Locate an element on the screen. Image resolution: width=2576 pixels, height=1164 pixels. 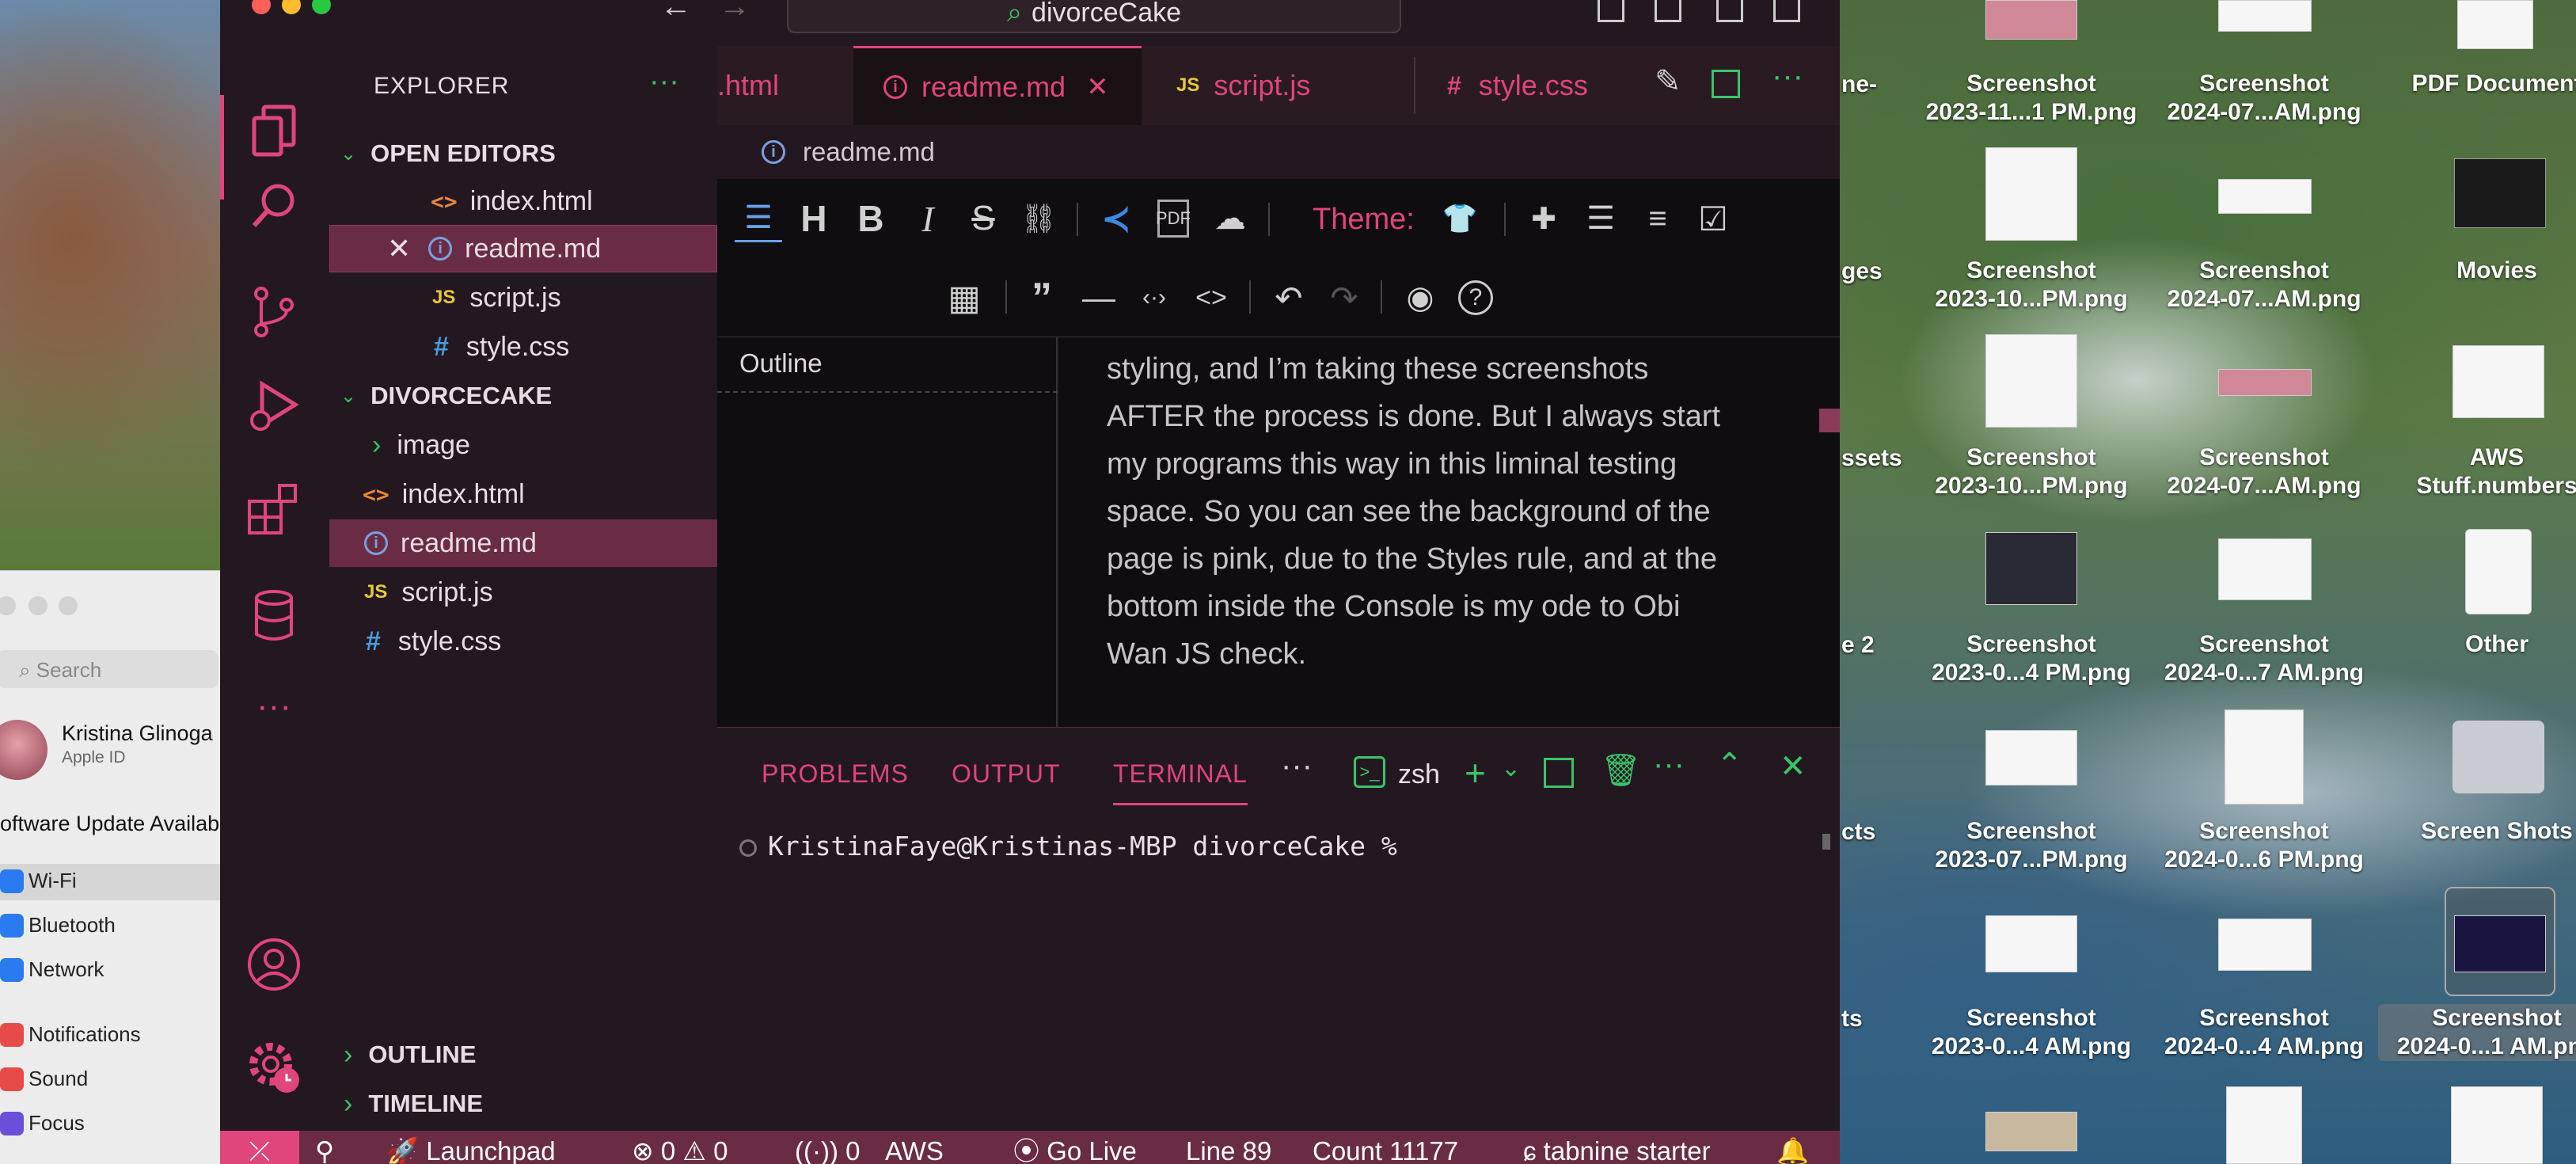
split-editor-icon is located at coordinates (1726, 84).